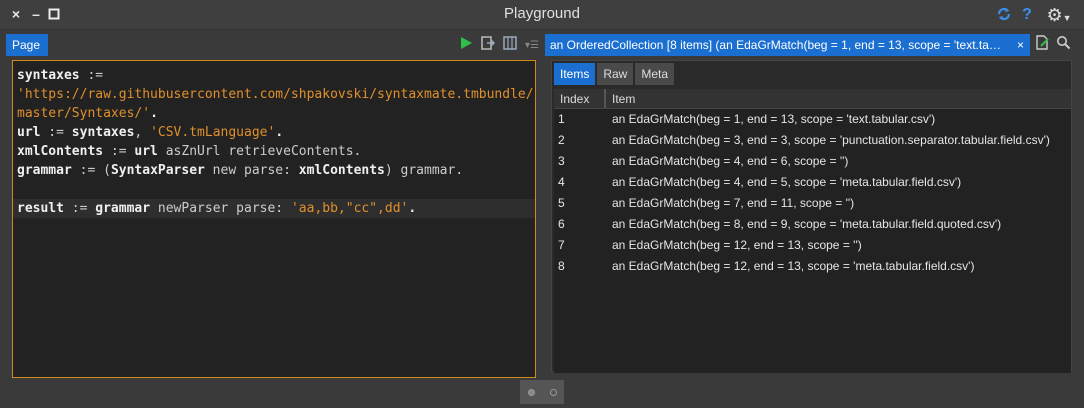 The height and width of the screenshot is (408, 1084). I want to click on inspect-button, so click(488, 45).